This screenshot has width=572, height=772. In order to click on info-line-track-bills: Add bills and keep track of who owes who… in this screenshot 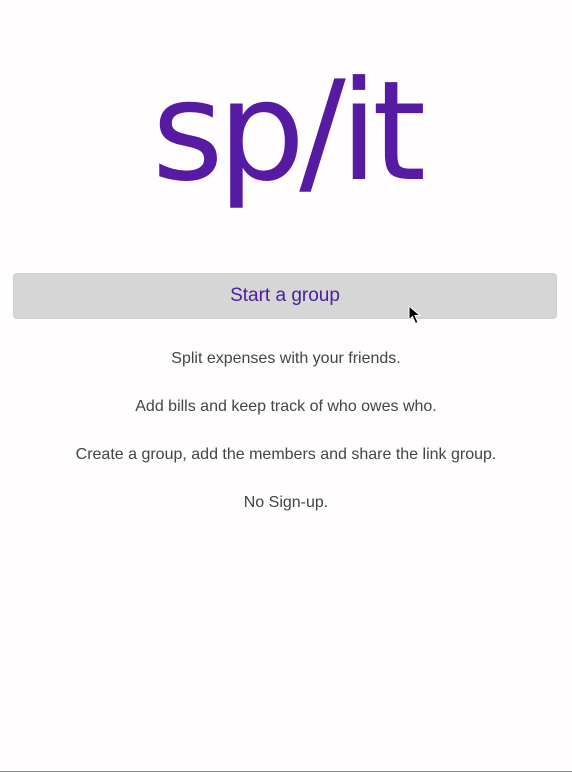, I will do `click(286, 406)`.